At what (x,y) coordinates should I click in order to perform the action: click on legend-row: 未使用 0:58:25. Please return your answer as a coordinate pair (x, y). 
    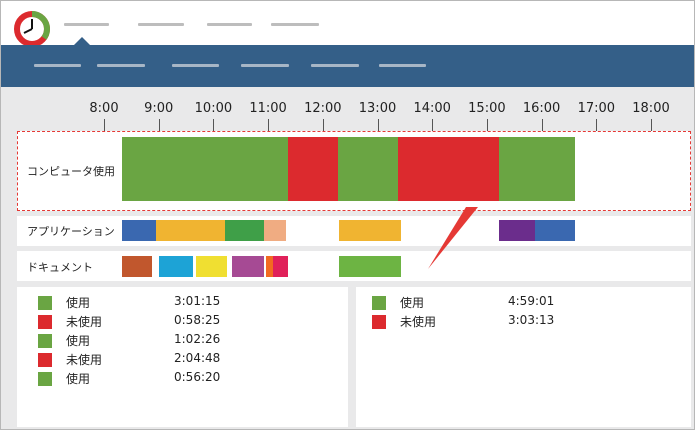
    Looking at the image, I should click on (148, 322).